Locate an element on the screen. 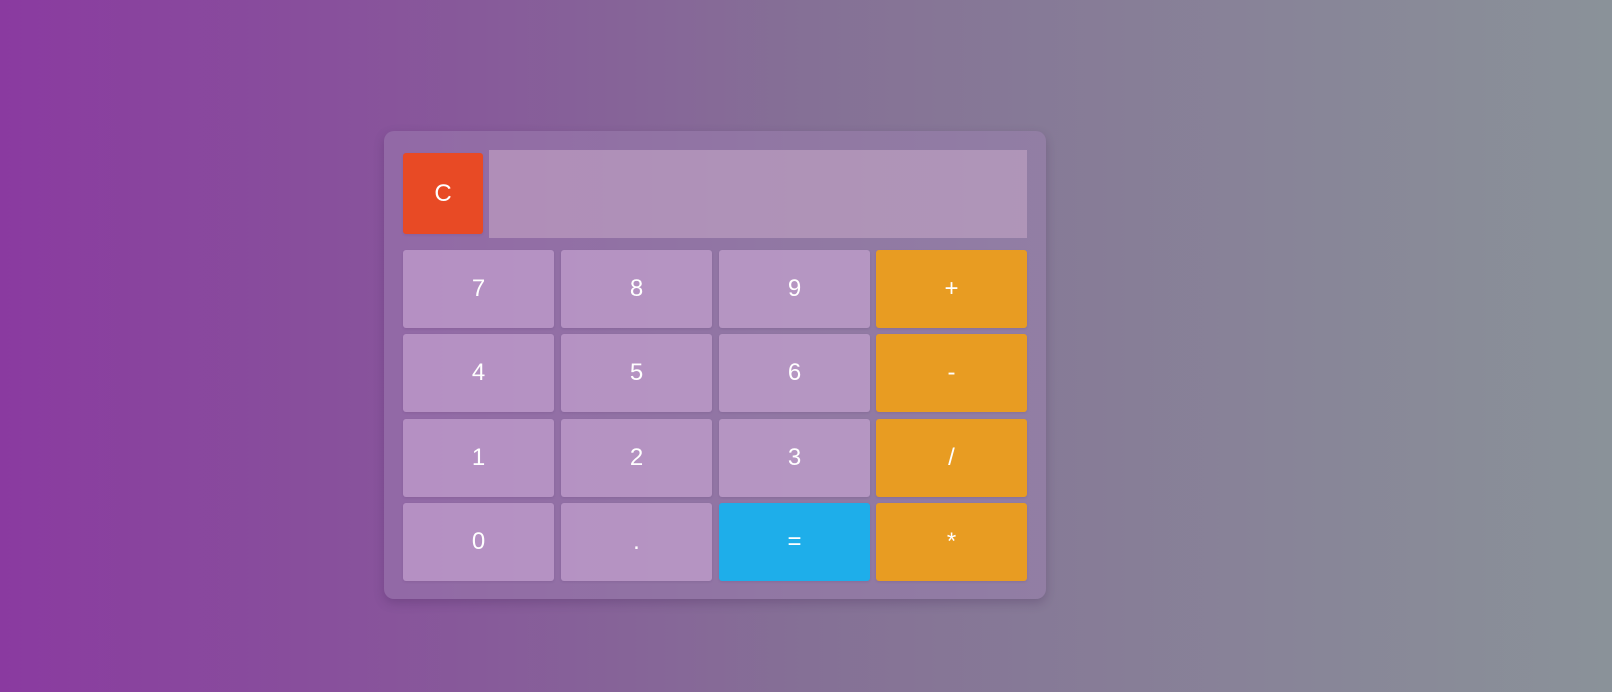 The width and height of the screenshot is (1612, 692). key-4-button: 4 is located at coordinates (478, 373).